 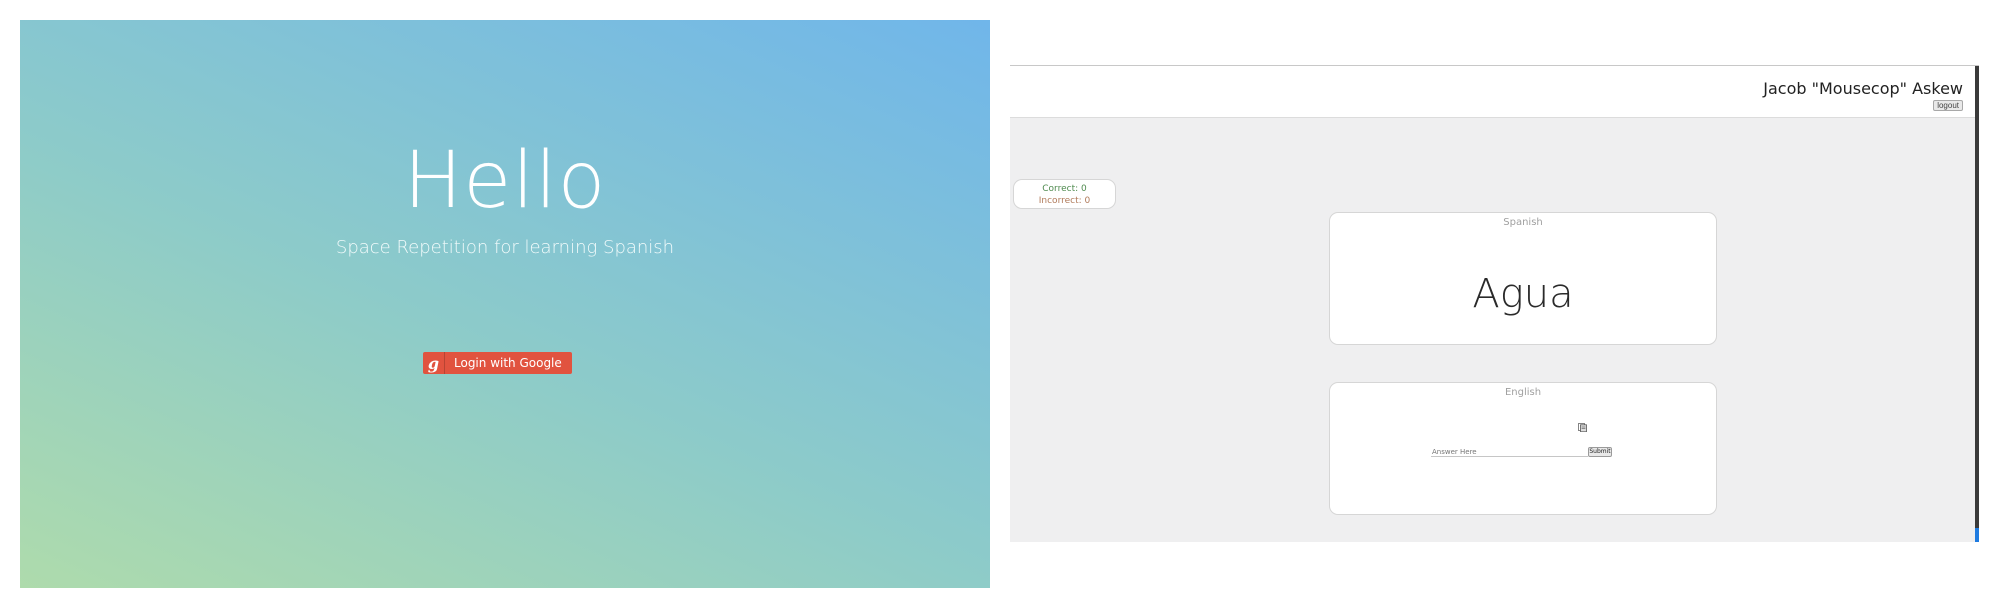 I want to click on answer-input, so click(x=1509, y=452).